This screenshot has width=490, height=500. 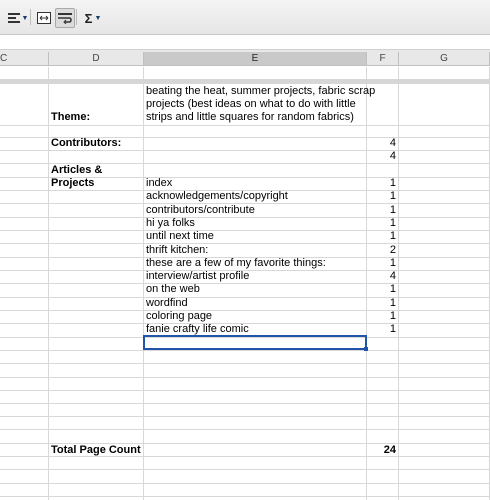 What do you see at coordinates (392, 249) in the screenshot?
I see `article-page-count: 2` at bounding box center [392, 249].